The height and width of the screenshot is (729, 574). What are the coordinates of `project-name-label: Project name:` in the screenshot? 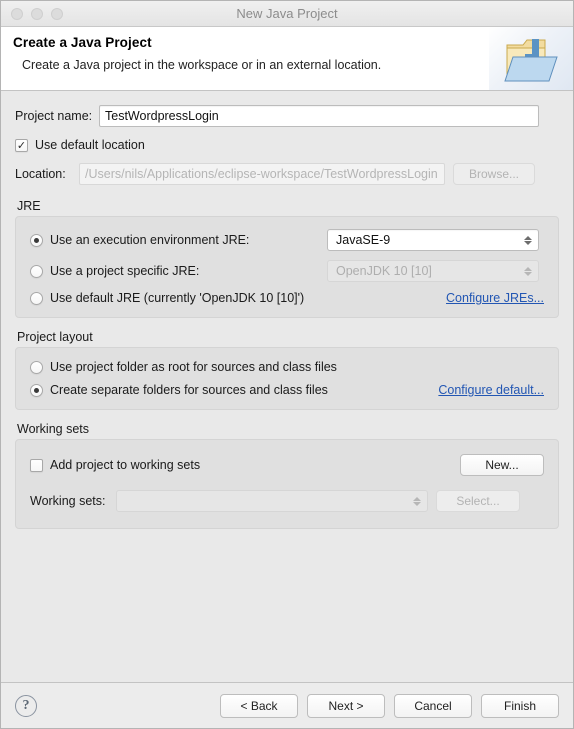 It's located at (54, 116).